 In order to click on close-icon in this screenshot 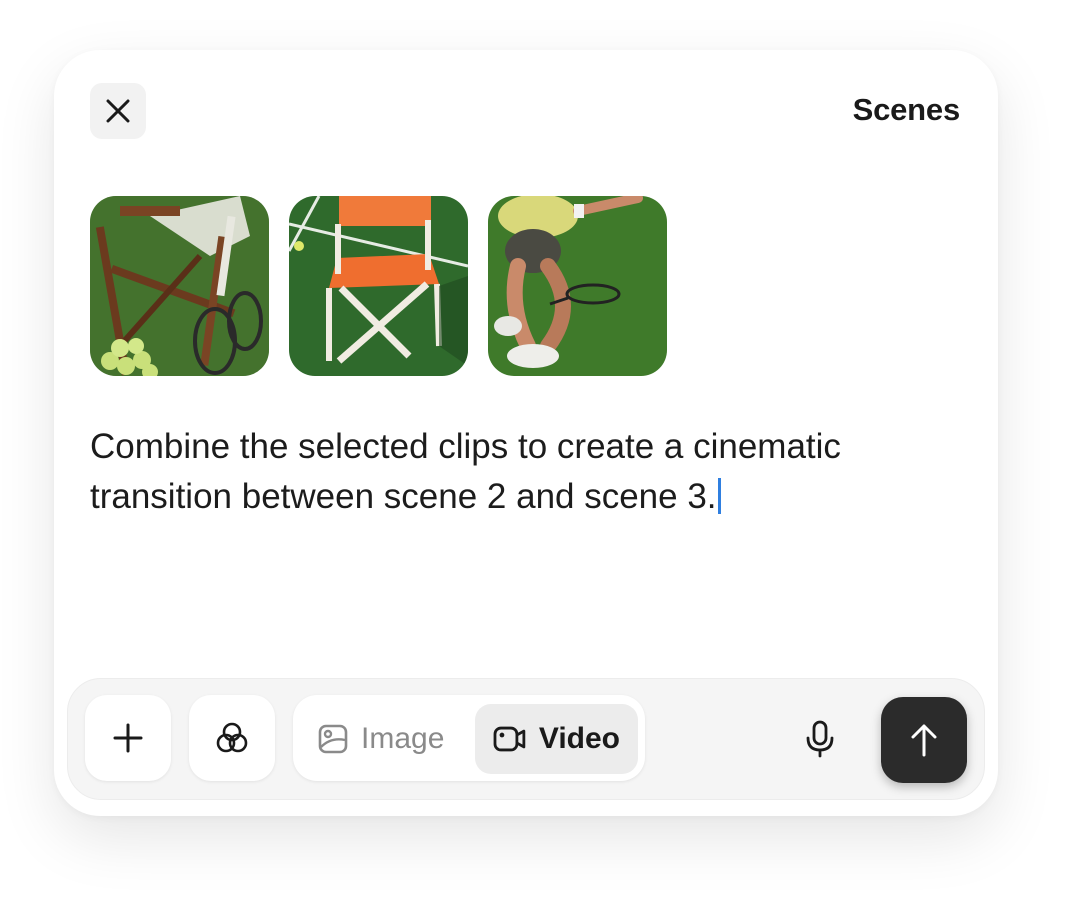, I will do `click(118, 111)`.